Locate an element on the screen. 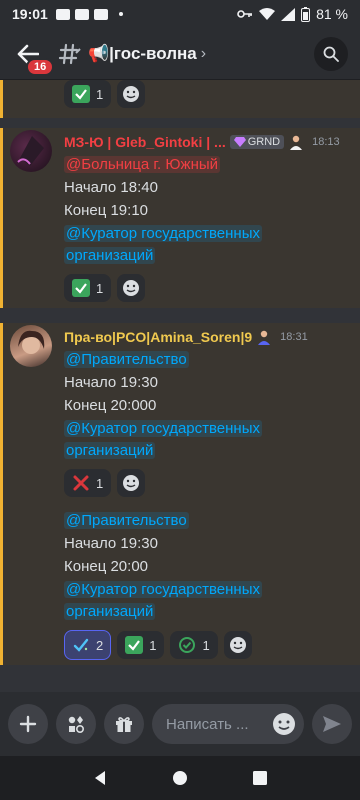  status-bar: 19:01 81 % is located at coordinates (180, 14).